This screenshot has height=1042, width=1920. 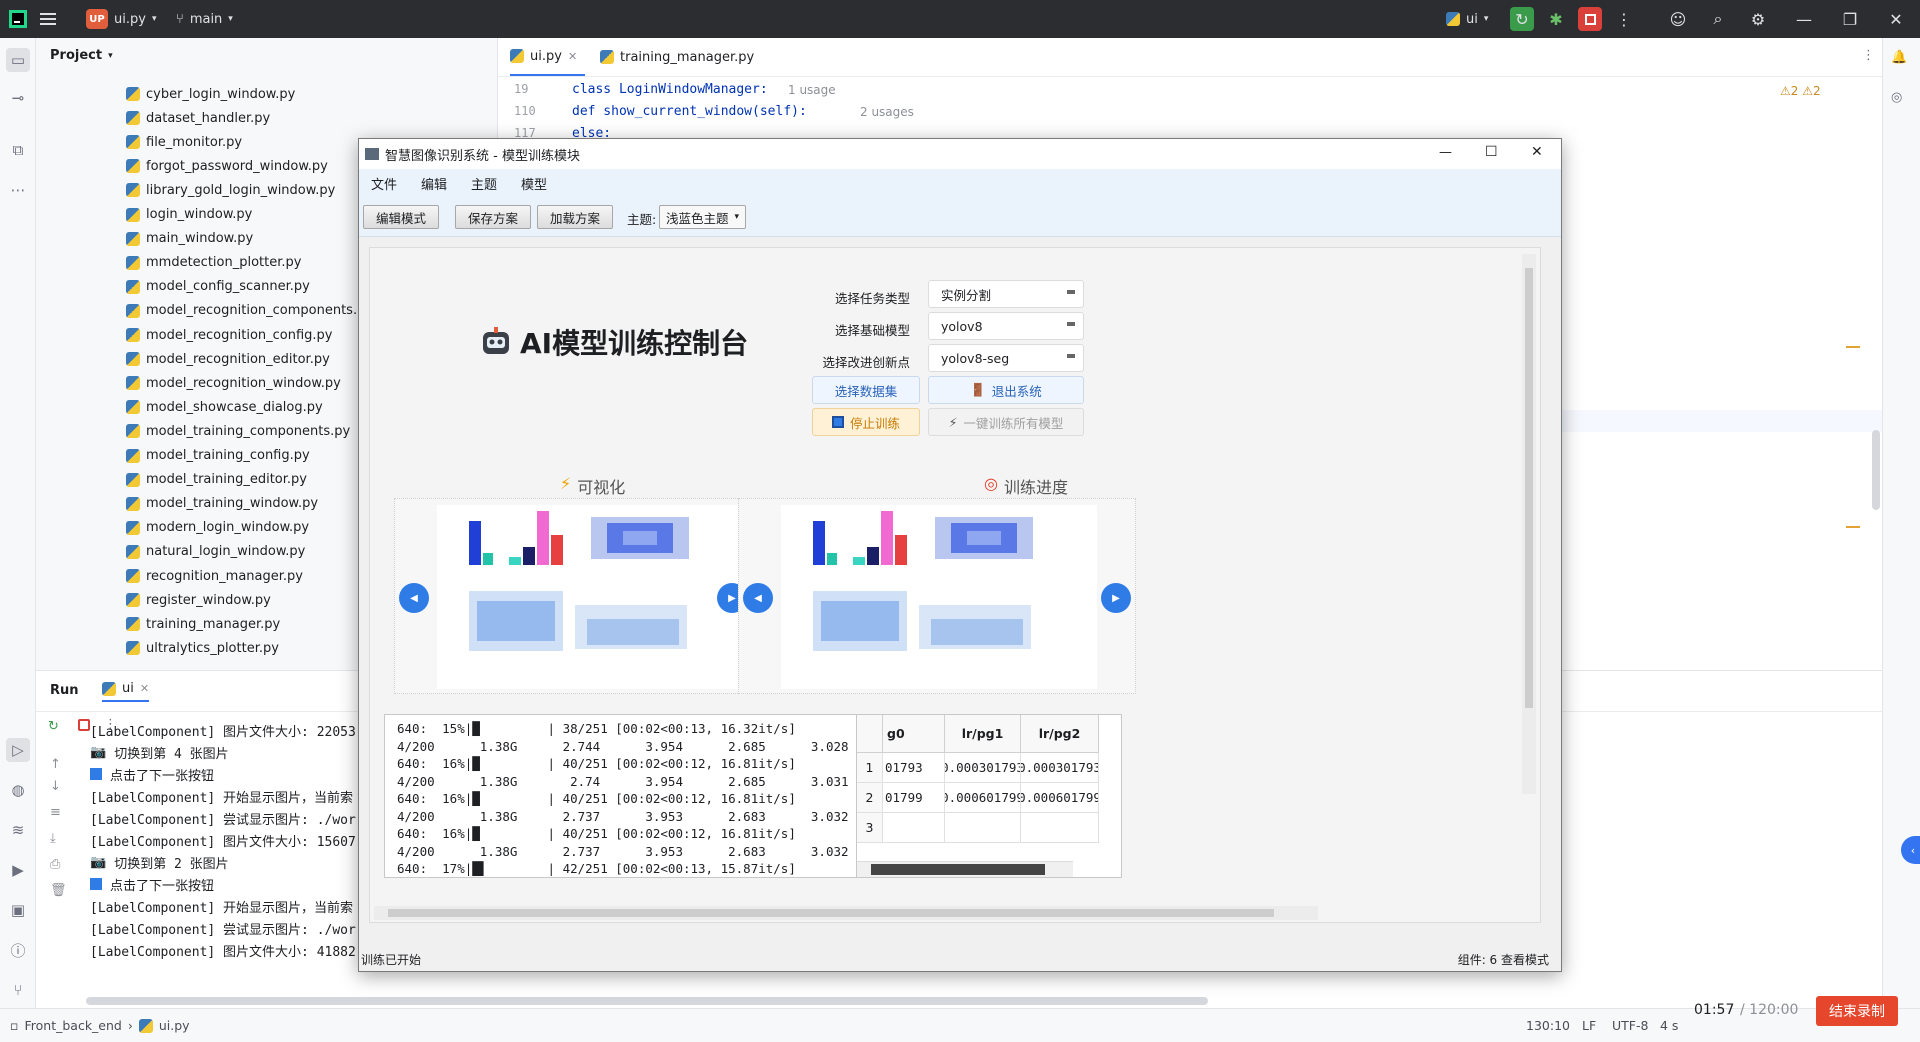 I want to click on menu-model: 模型, so click(x=534, y=183).